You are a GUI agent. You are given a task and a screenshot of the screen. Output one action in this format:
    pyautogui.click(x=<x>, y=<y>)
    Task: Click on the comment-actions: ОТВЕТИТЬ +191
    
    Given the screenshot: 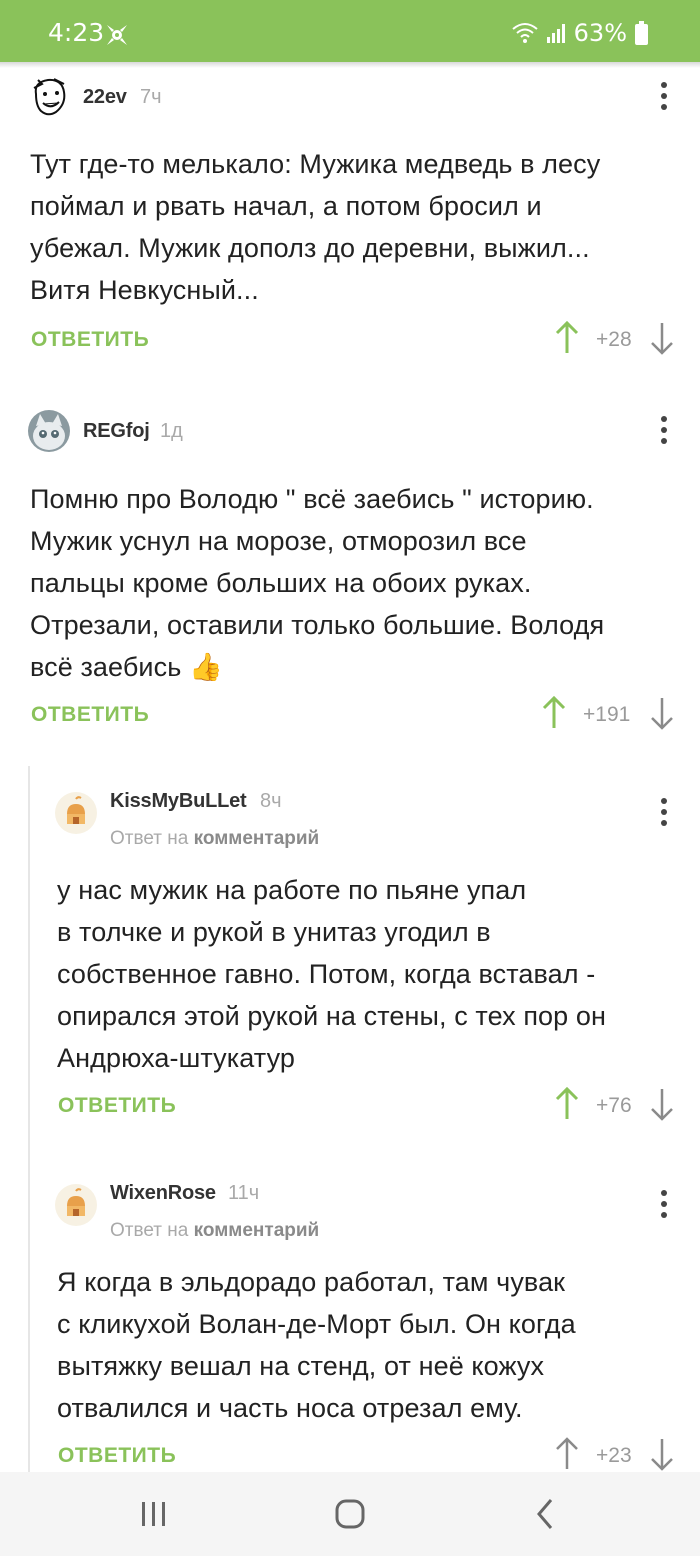 What is the action you would take?
    pyautogui.click(x=350, y=715)
    